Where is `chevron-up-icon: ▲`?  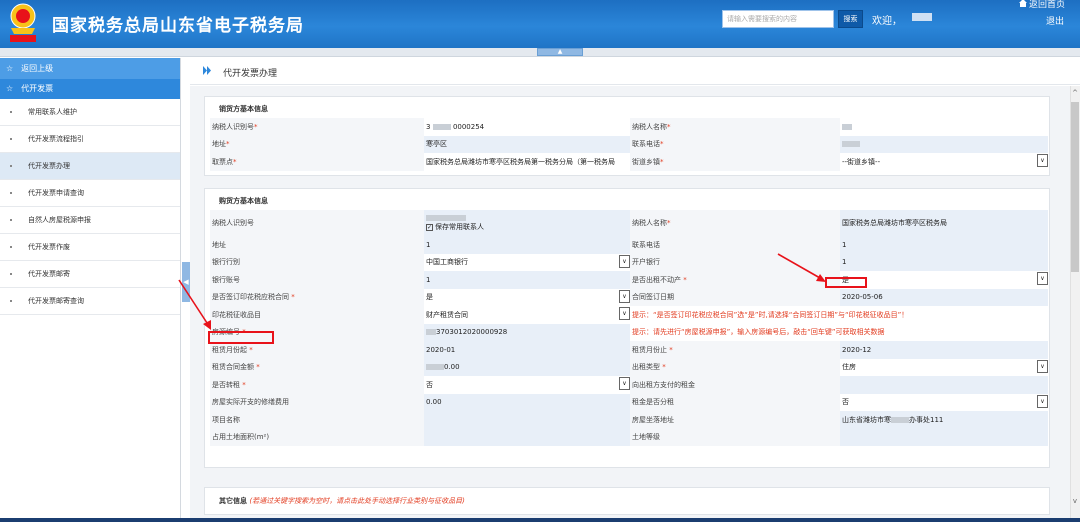
chevron-up-icon: ▲ is located at coordinates (560, 51).